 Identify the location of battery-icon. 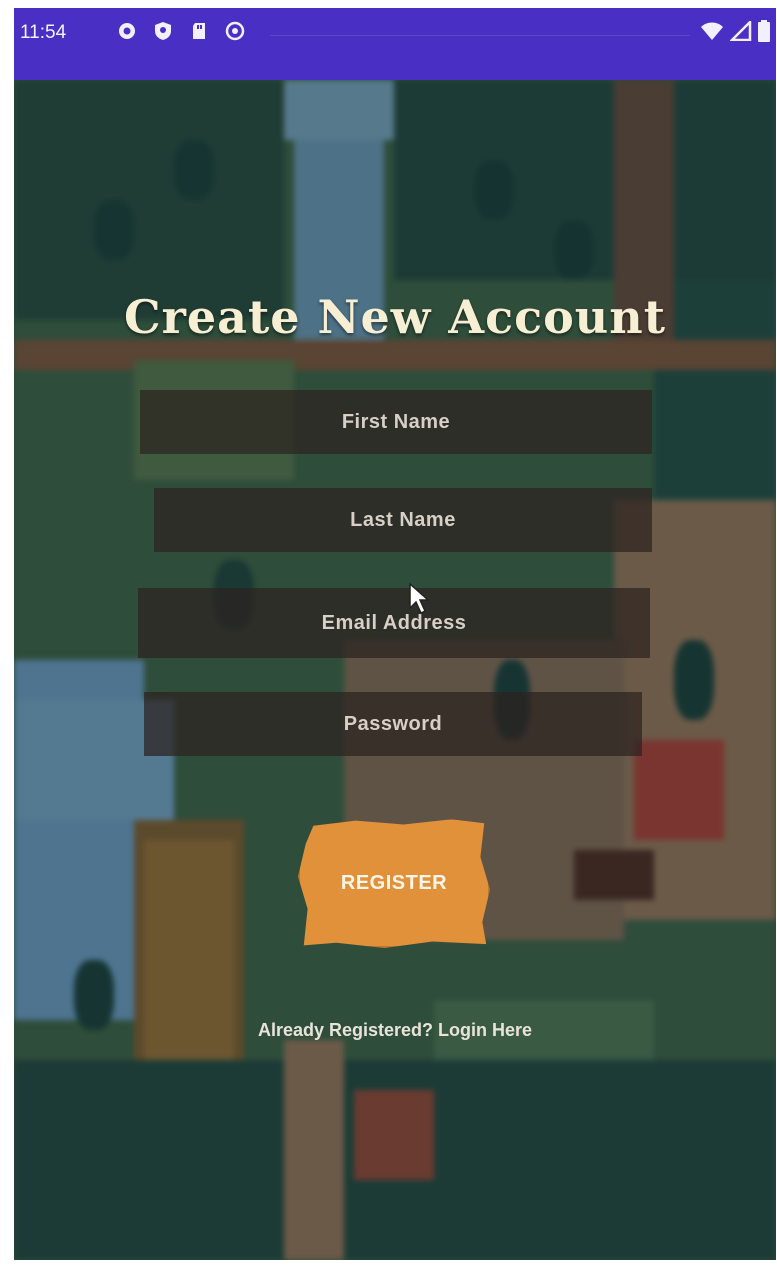
(764, 33).